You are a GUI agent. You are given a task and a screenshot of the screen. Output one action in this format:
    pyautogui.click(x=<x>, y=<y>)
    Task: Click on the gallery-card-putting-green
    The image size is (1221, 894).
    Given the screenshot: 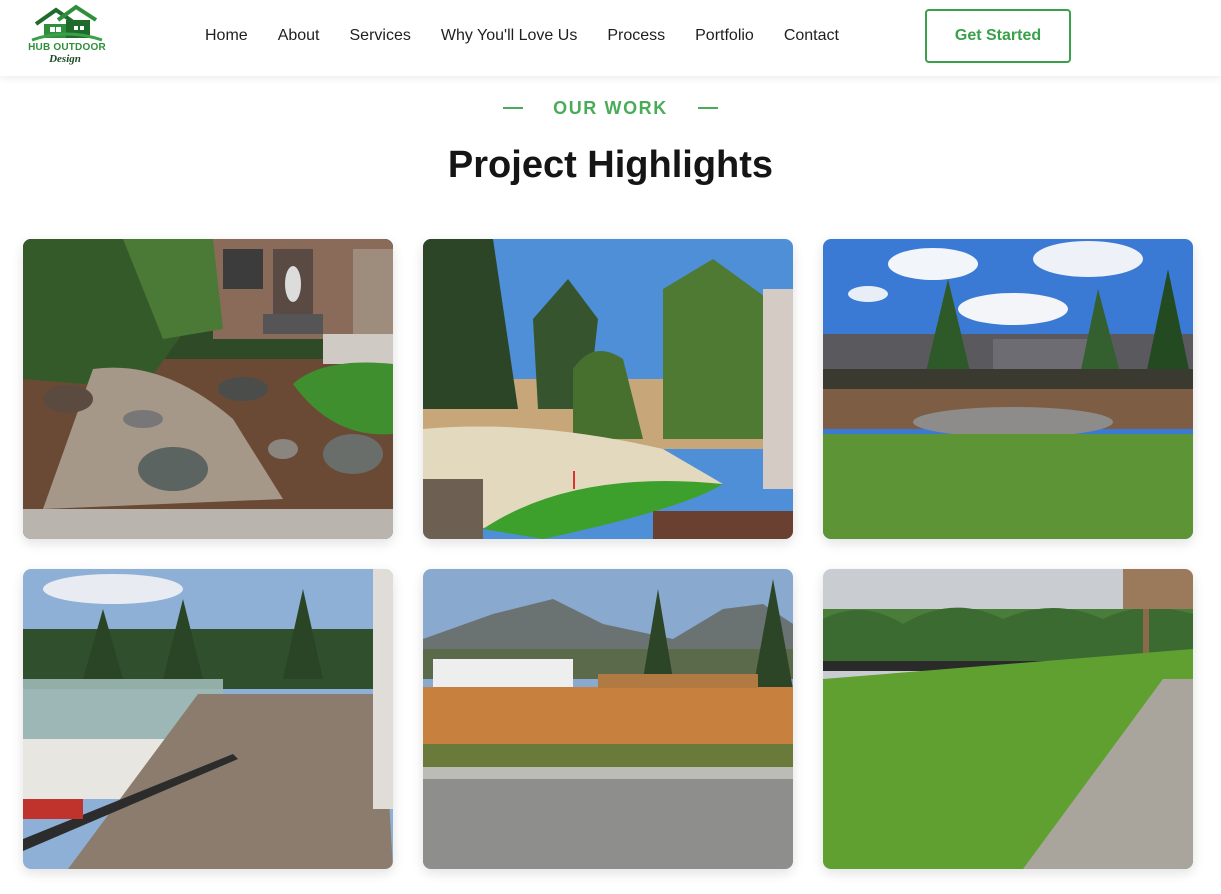 What is the action you would take?
    pyautogui.click(x=608, y=389)
    